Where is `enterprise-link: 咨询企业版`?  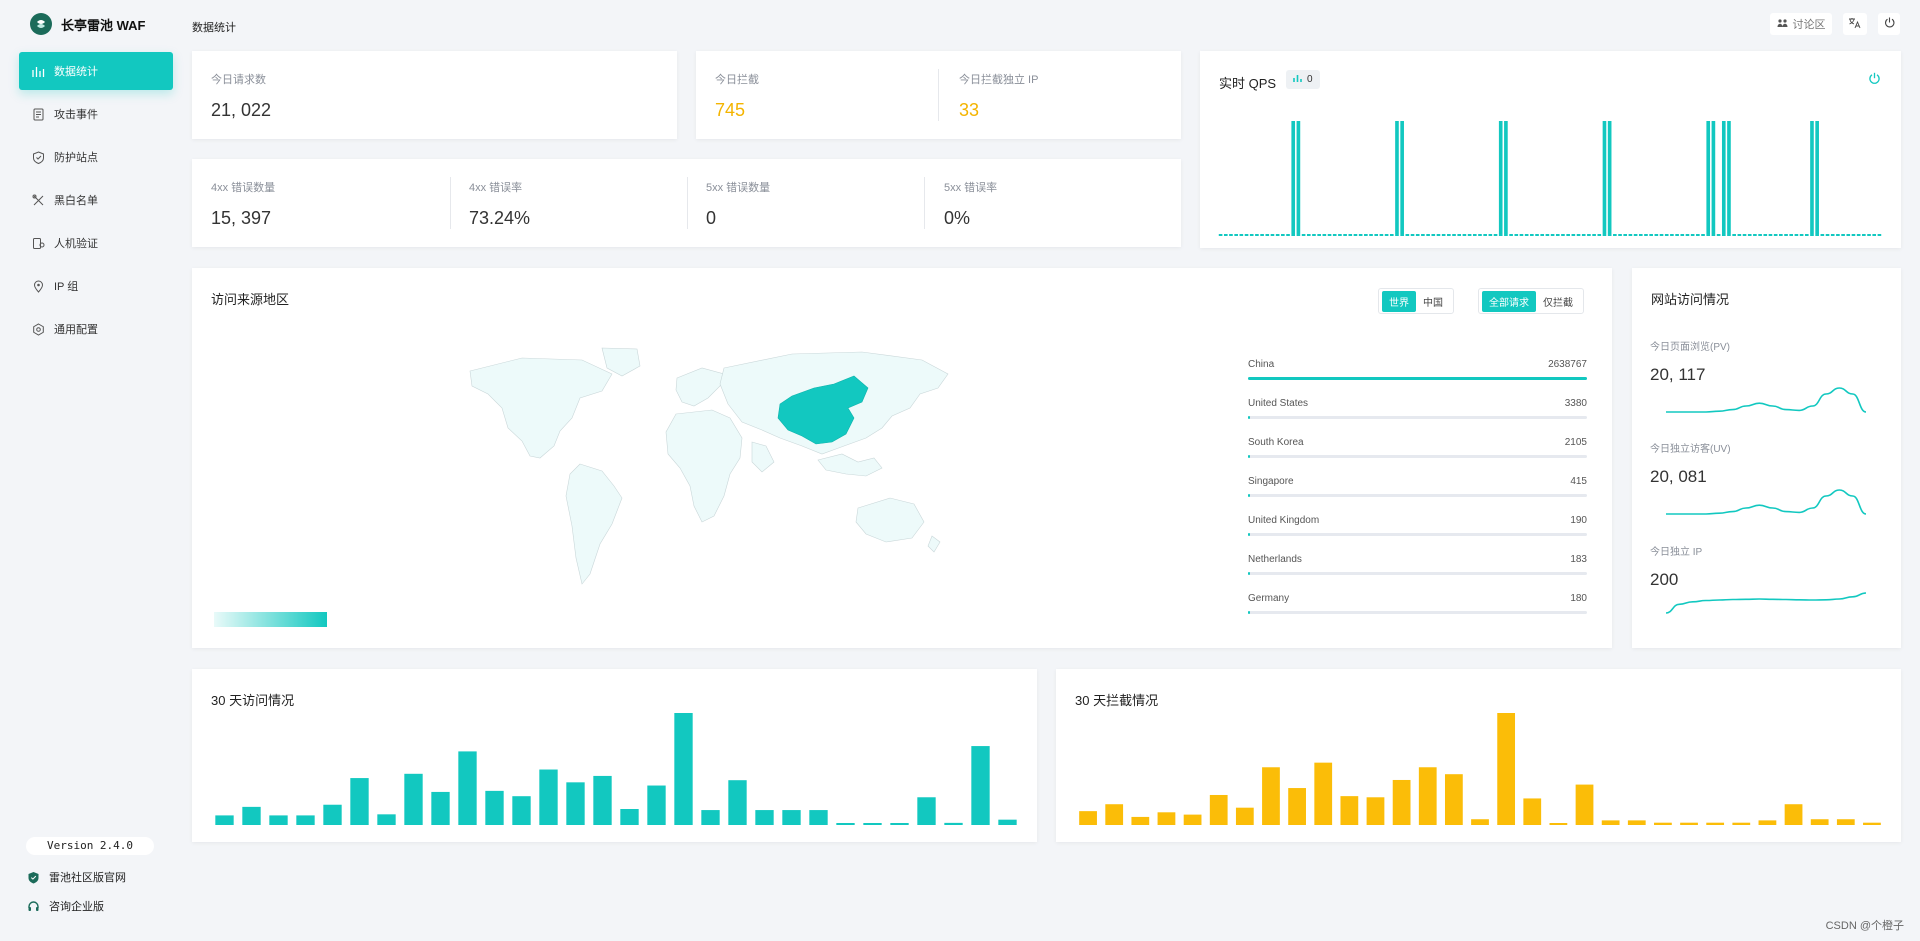 enterprise-link: 咨询企业版 is located at coordinates (65, 906).